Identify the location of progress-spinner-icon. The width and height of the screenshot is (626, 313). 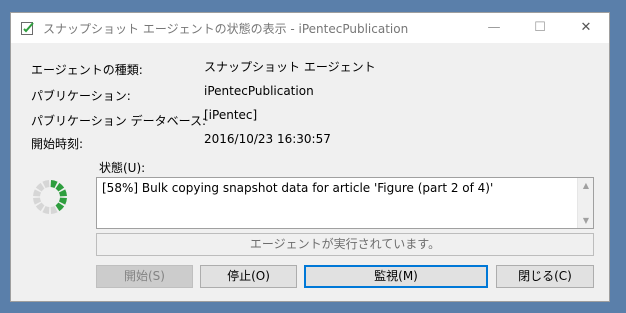
(50, 197).